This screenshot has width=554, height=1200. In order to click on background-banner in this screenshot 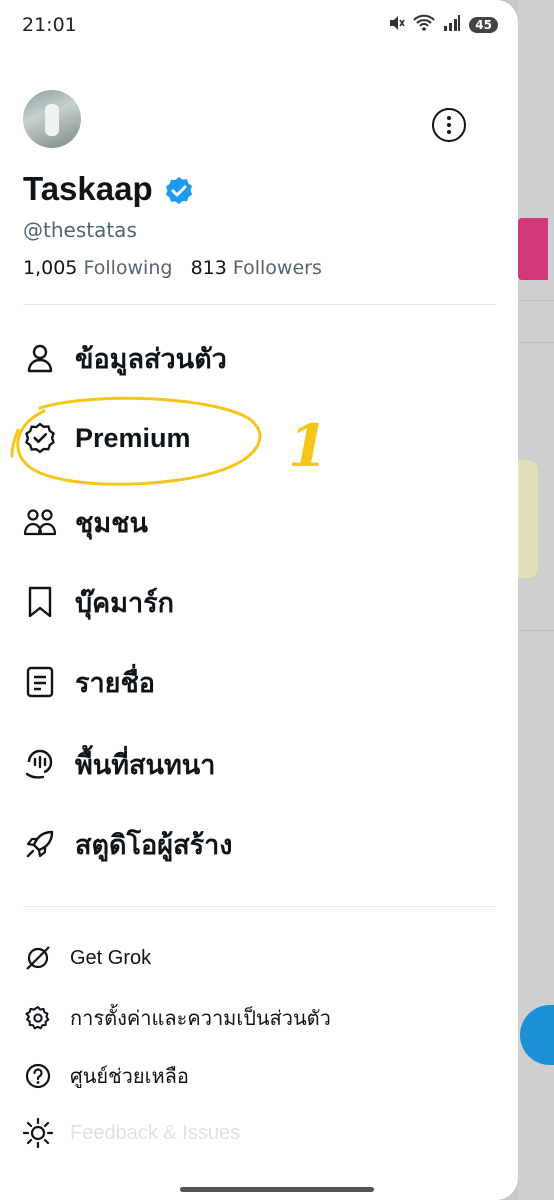, I will do `click(533, 249)`.